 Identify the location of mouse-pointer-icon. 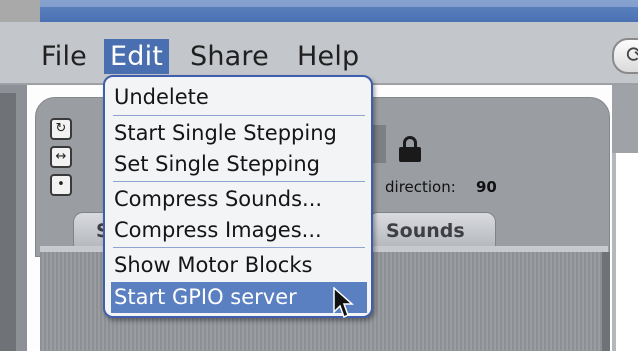
(343, 303).